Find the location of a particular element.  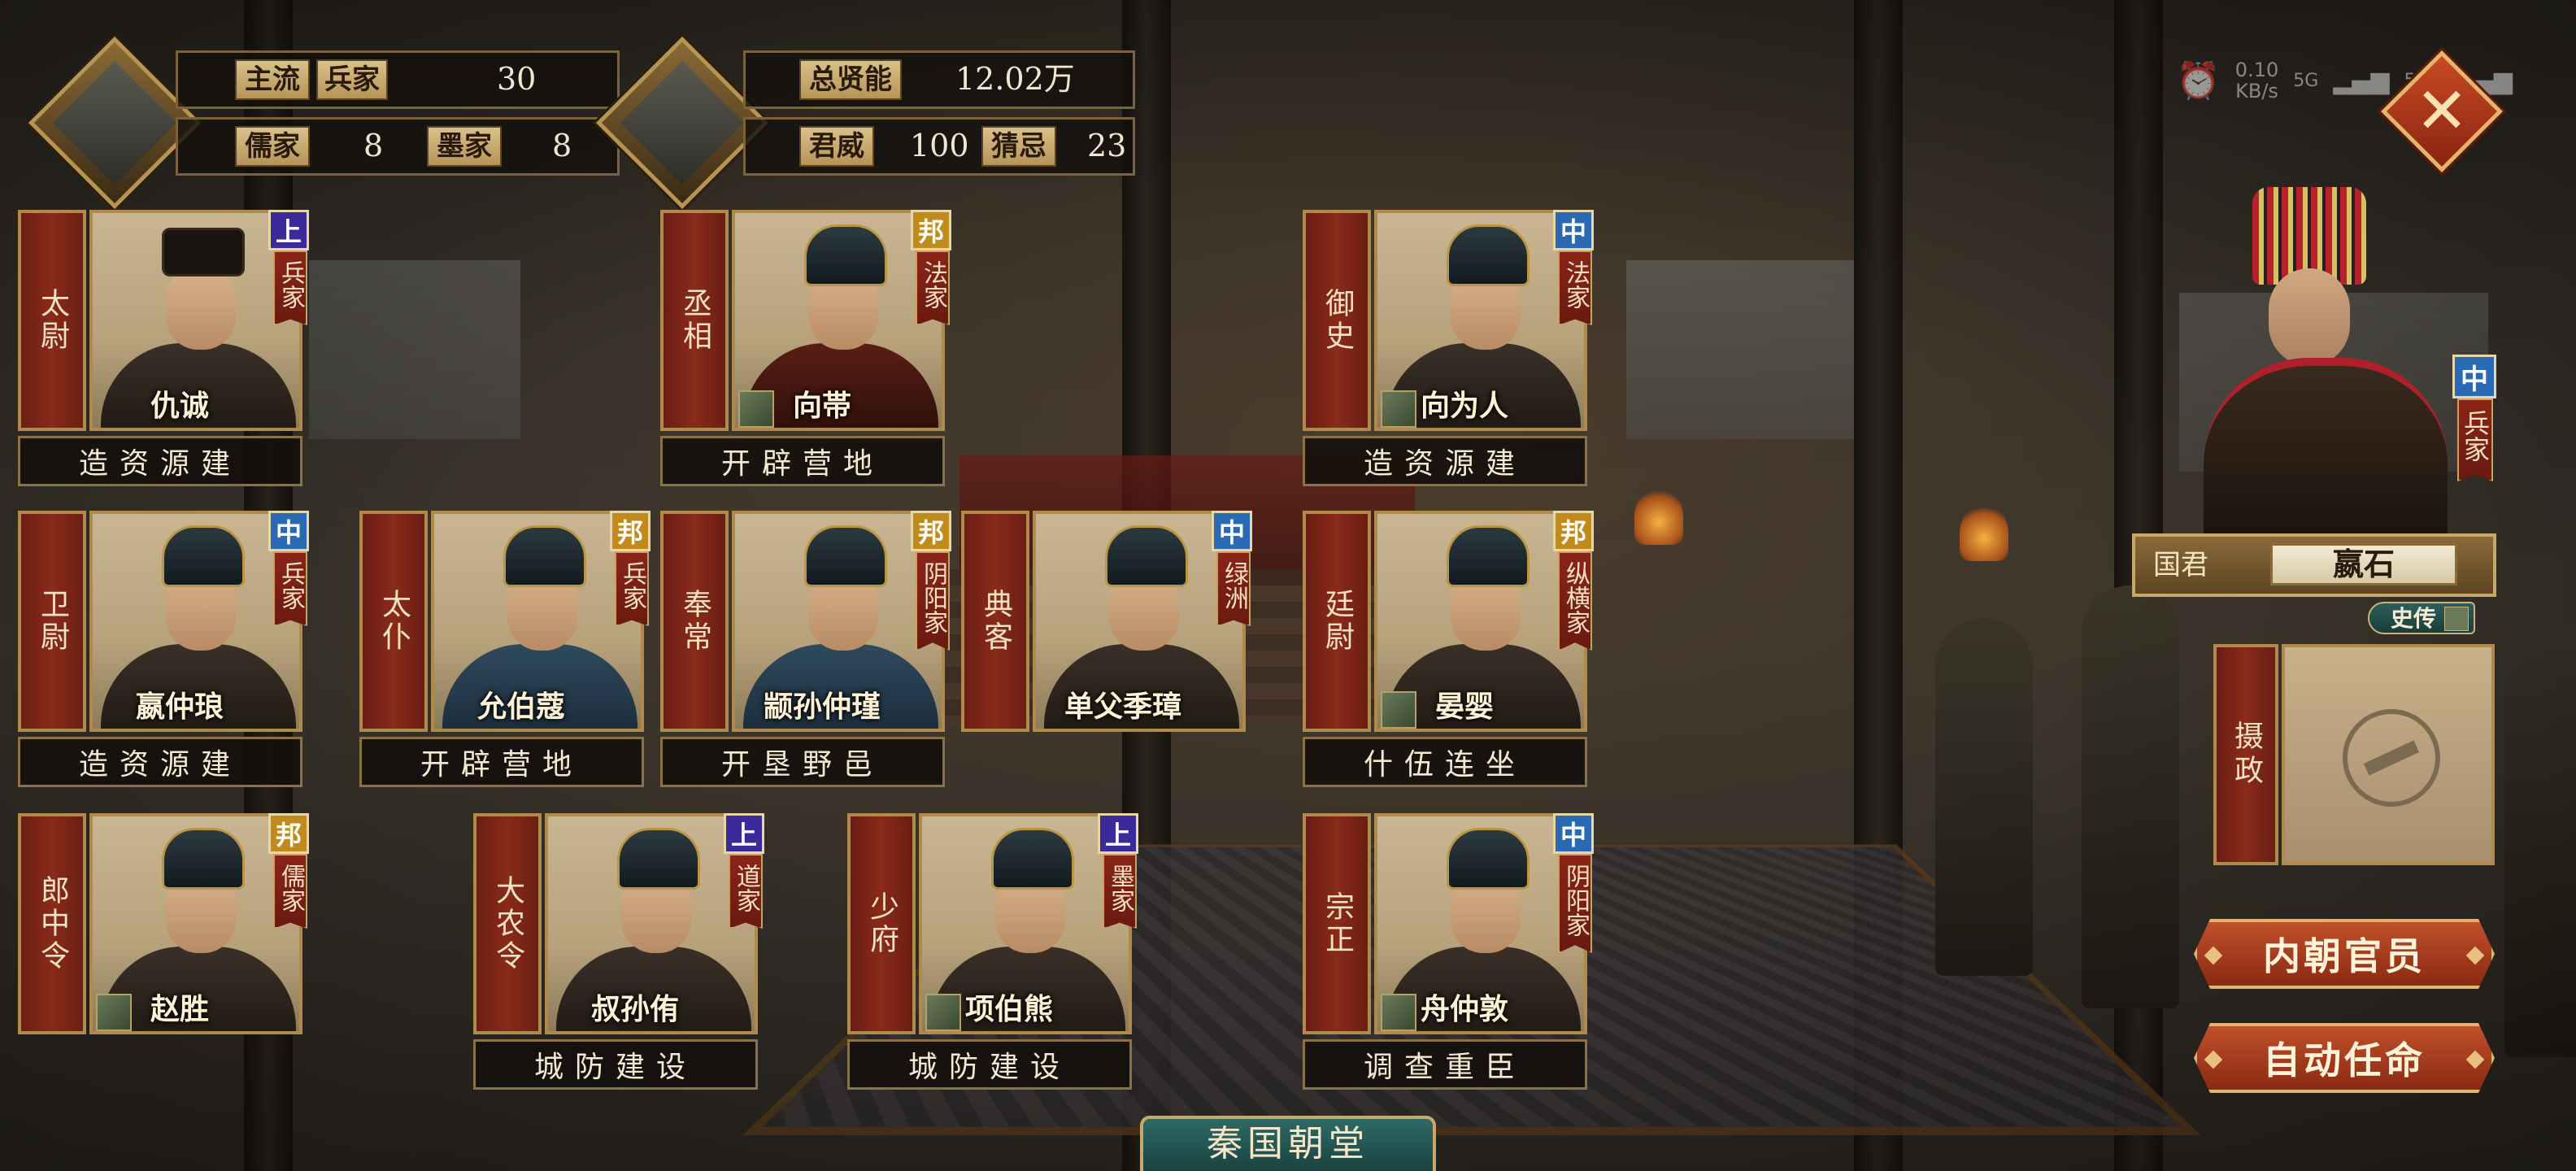

regent-slot: 摄政 is located at coordinates (2354, 755).